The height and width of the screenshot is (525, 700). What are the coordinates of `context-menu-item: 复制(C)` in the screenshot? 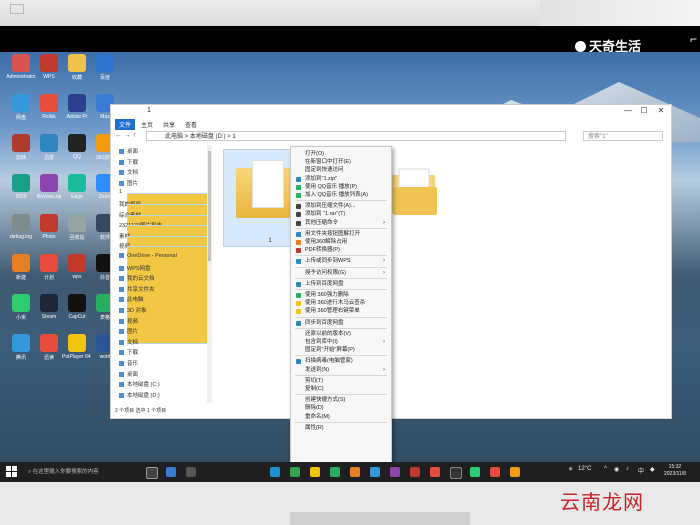 It's located at (341, 389).